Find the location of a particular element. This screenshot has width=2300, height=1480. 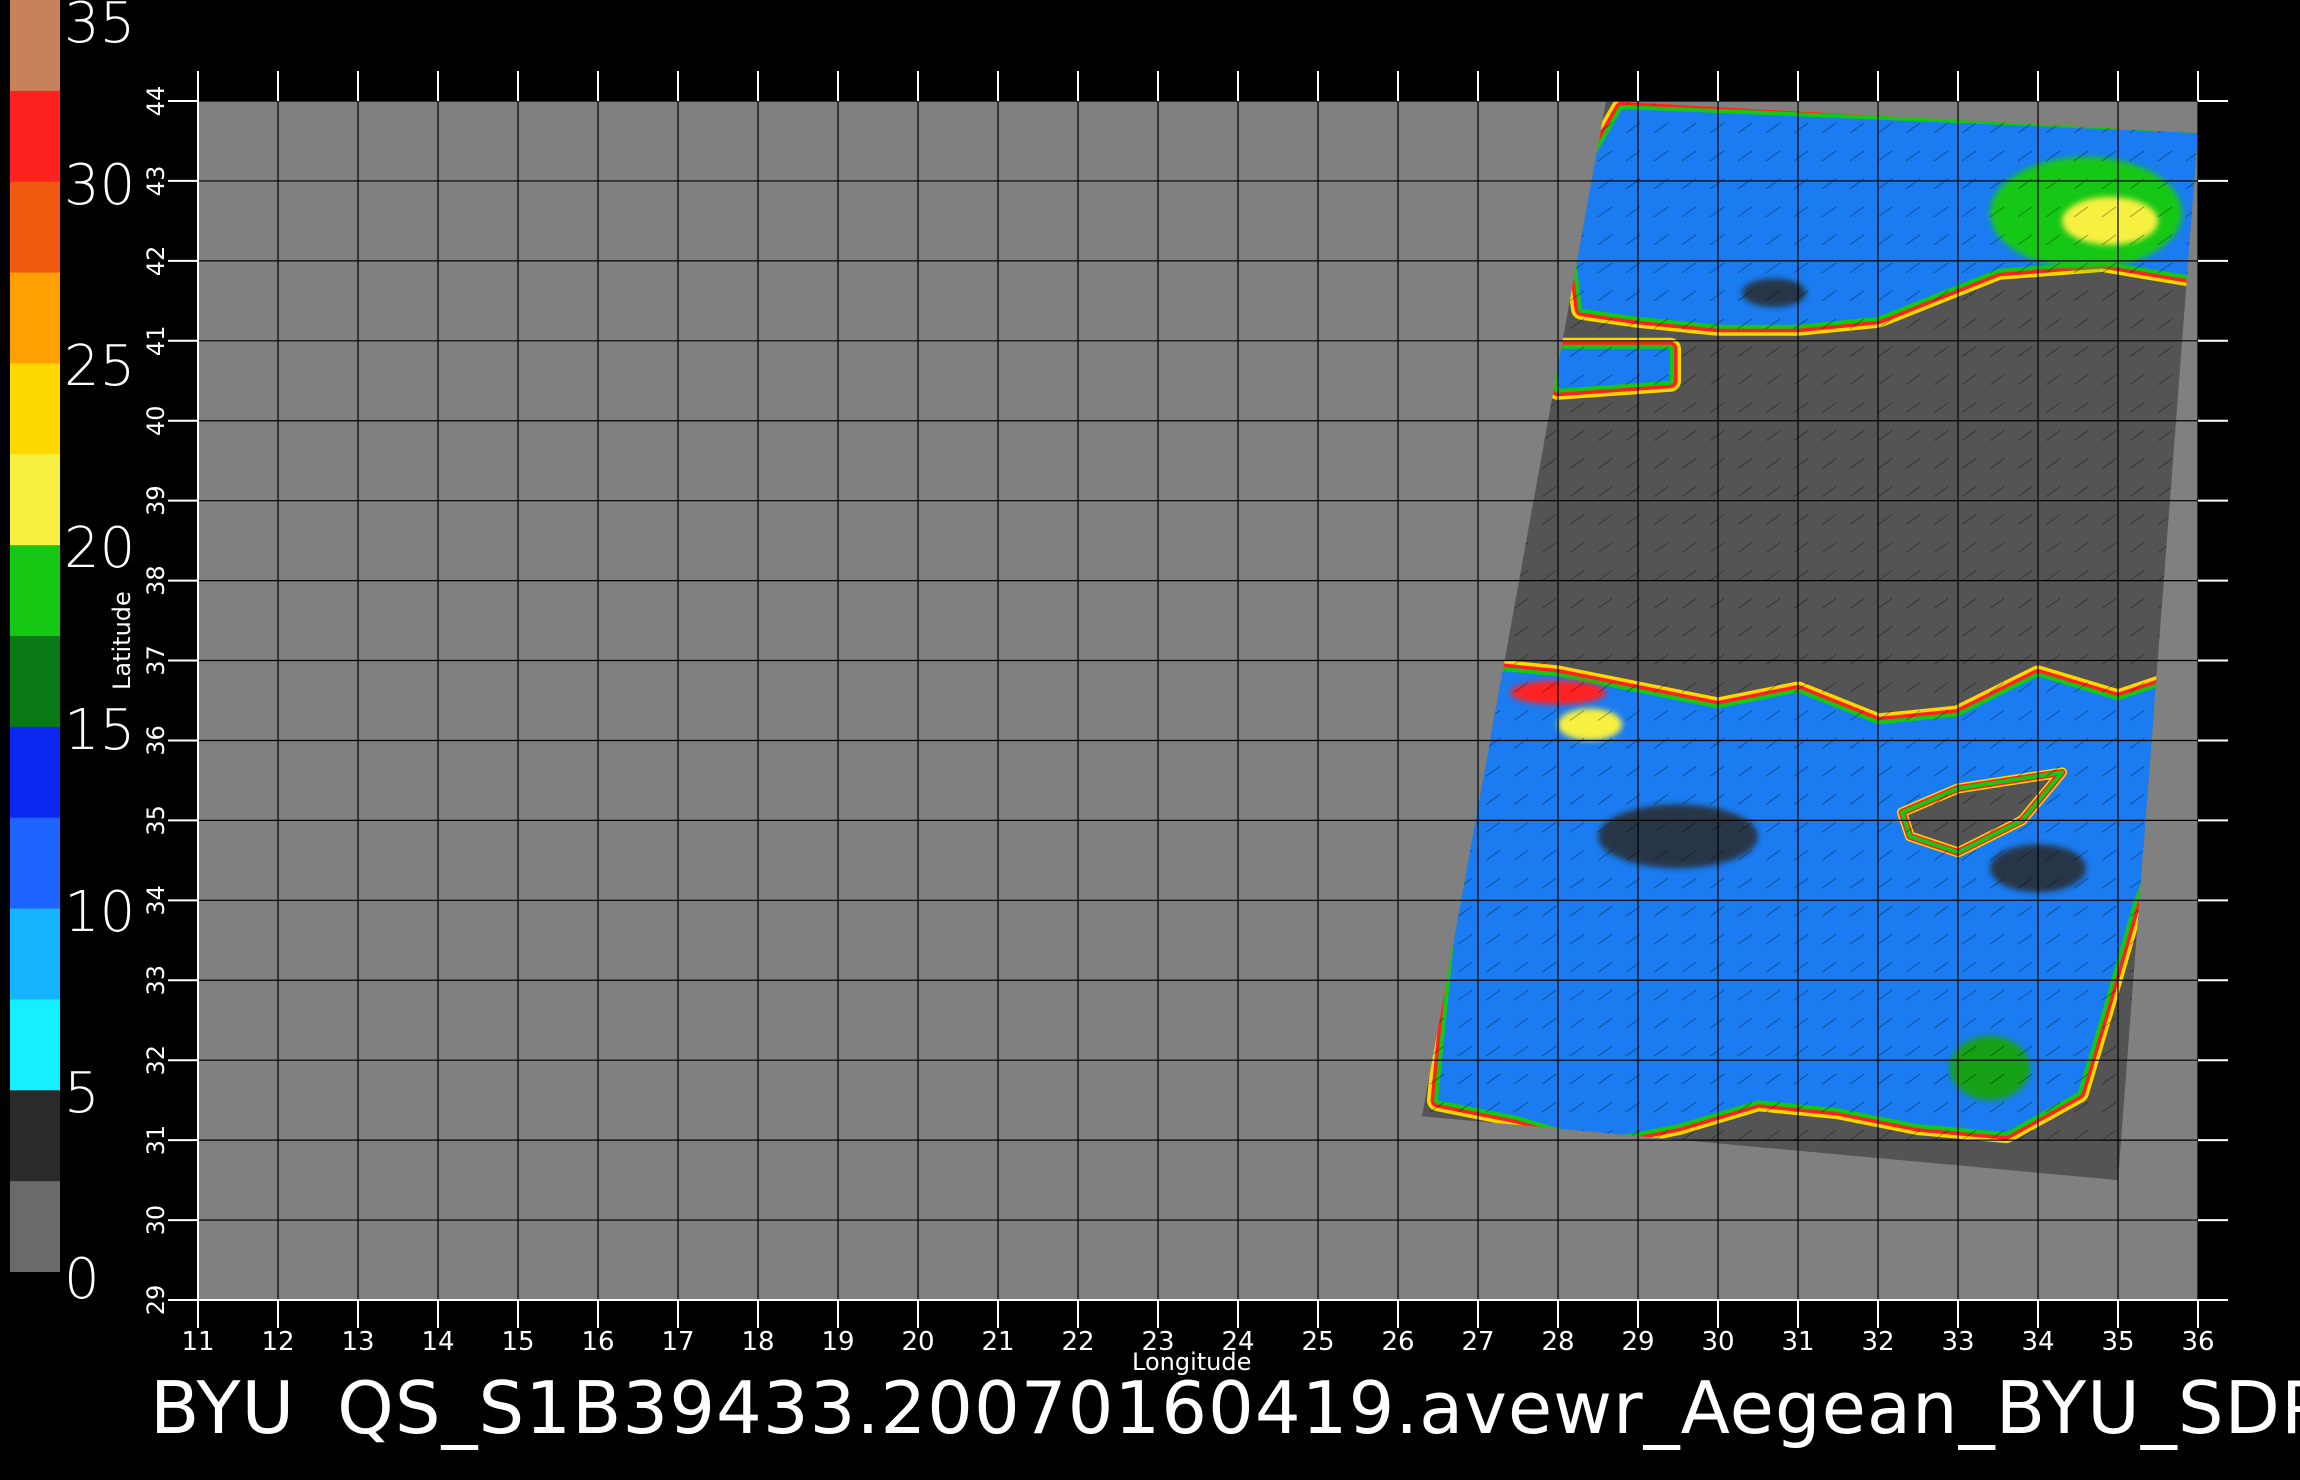

y-axis-label: Latitude is located at coordinates (122, 640).